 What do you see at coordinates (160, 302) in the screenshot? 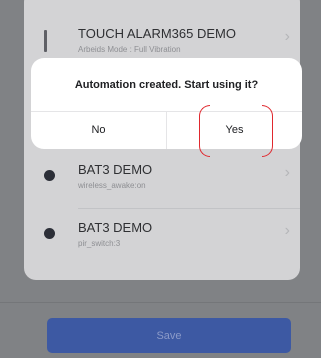
I see `divider` at bounding box center [160, 302].